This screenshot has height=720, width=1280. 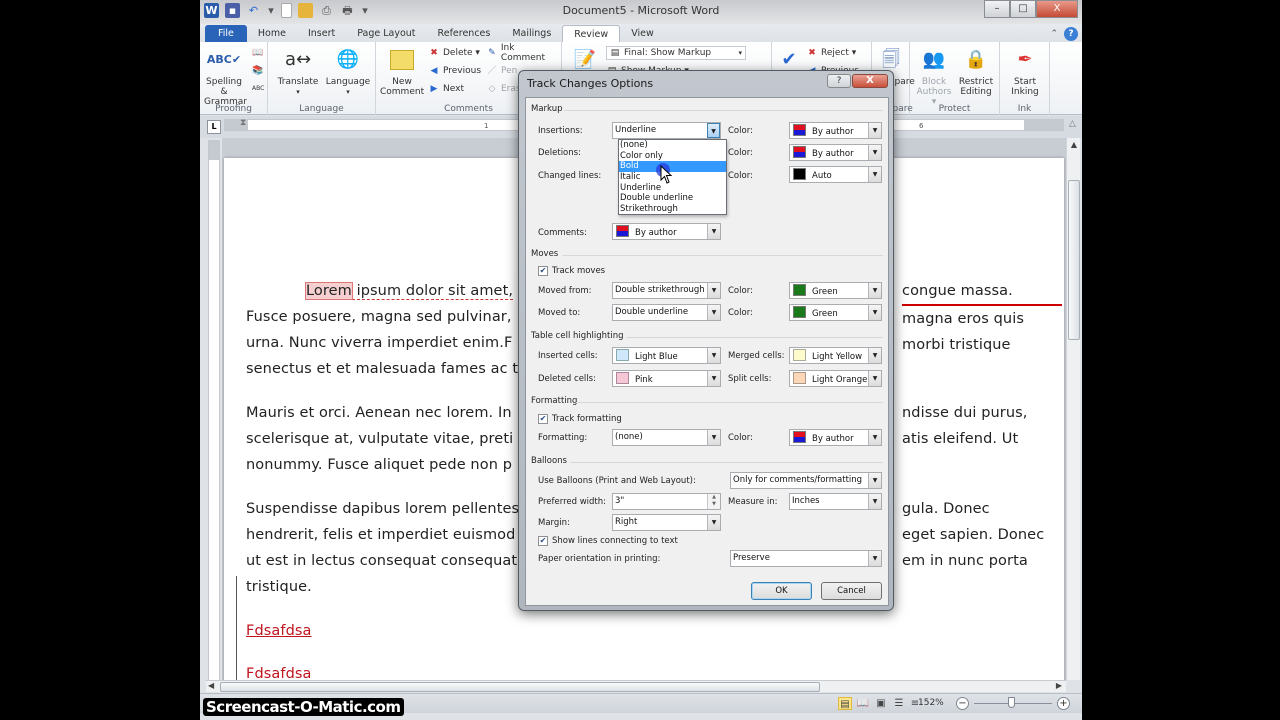 What do you see at coordinates (806, 558) in the screenshot?
I see `paper-orientation-select: Preserve ▼` at bounding box center [806, 558].